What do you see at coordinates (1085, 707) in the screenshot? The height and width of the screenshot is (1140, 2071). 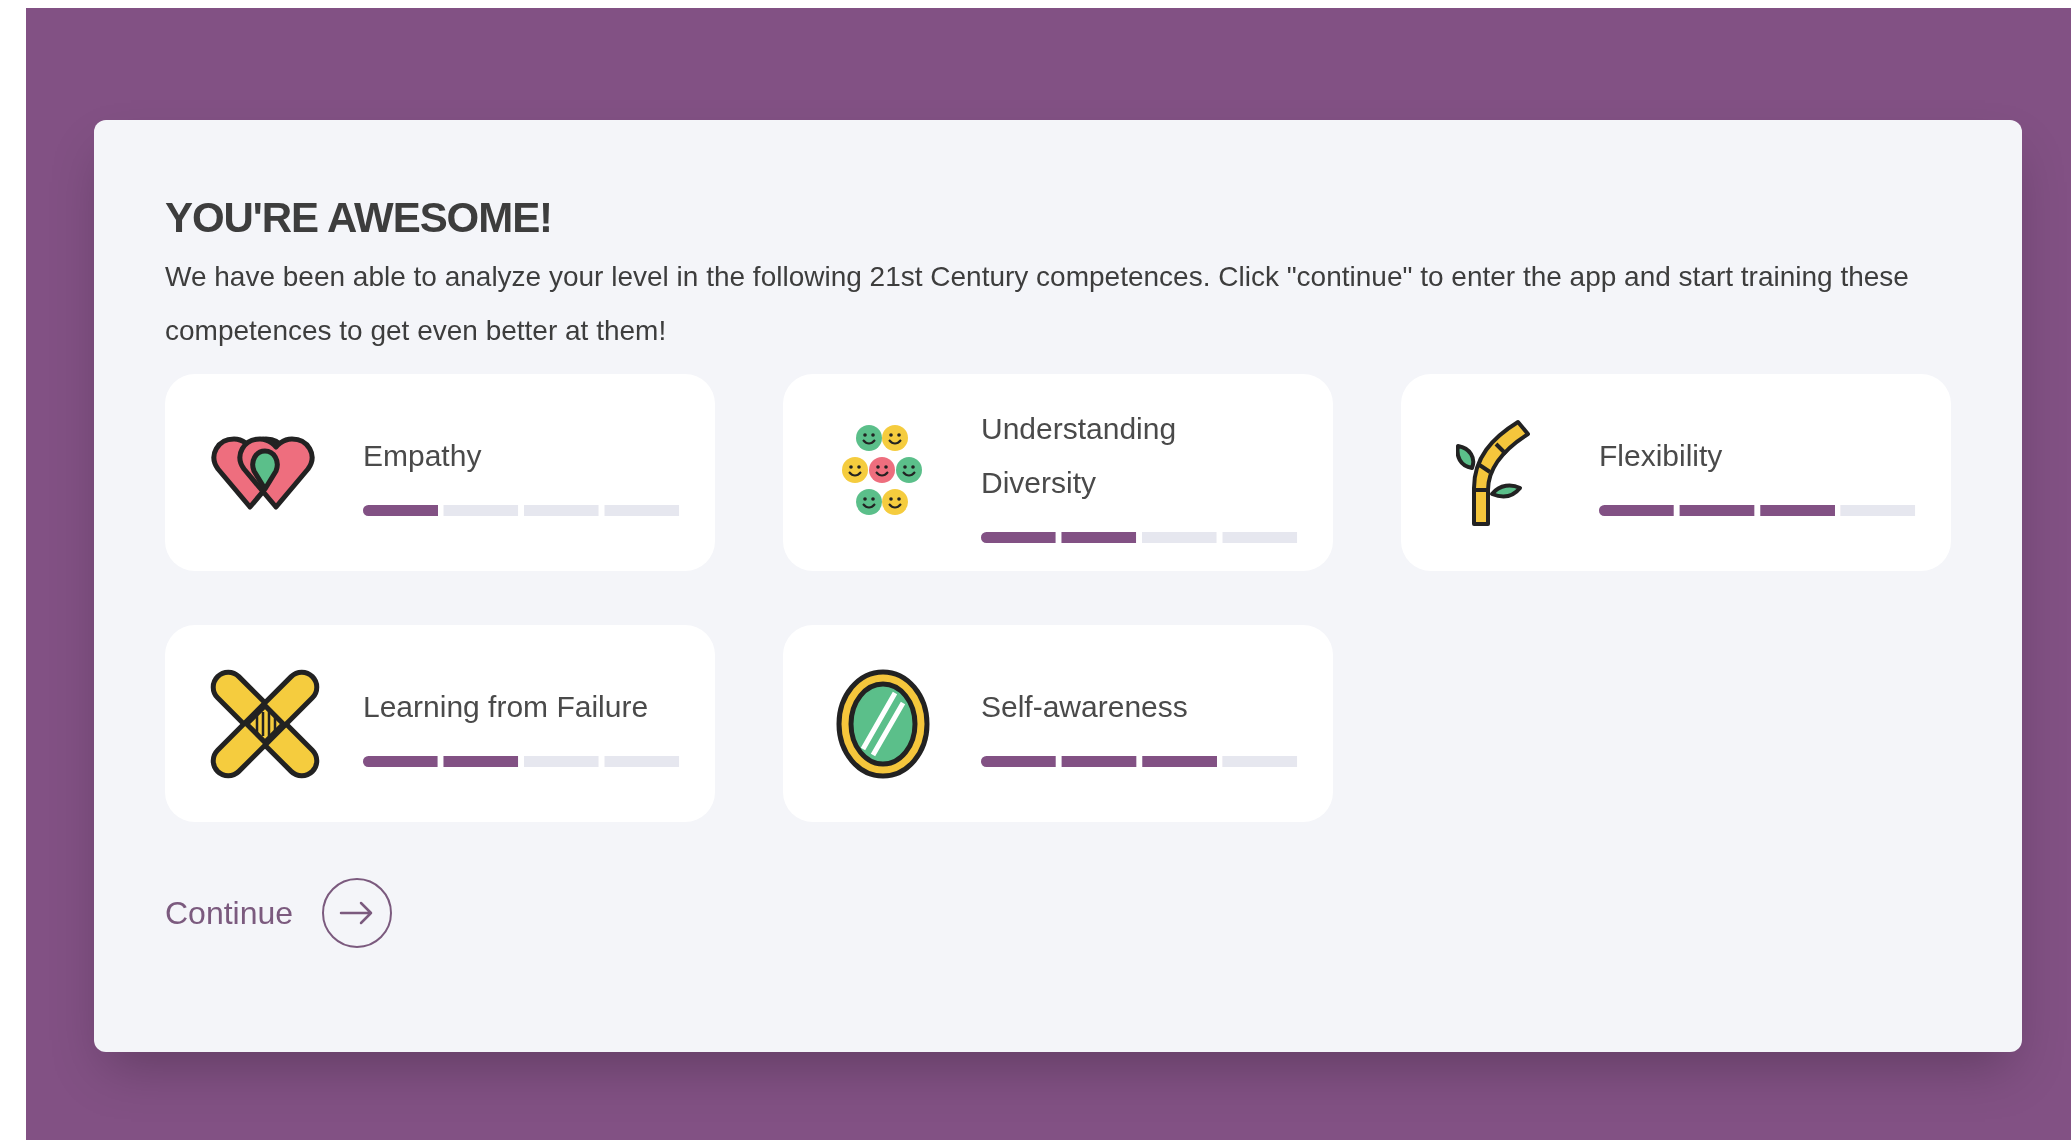 I see `competence-name: Self-awareness` at bounding box center [1085, 707].